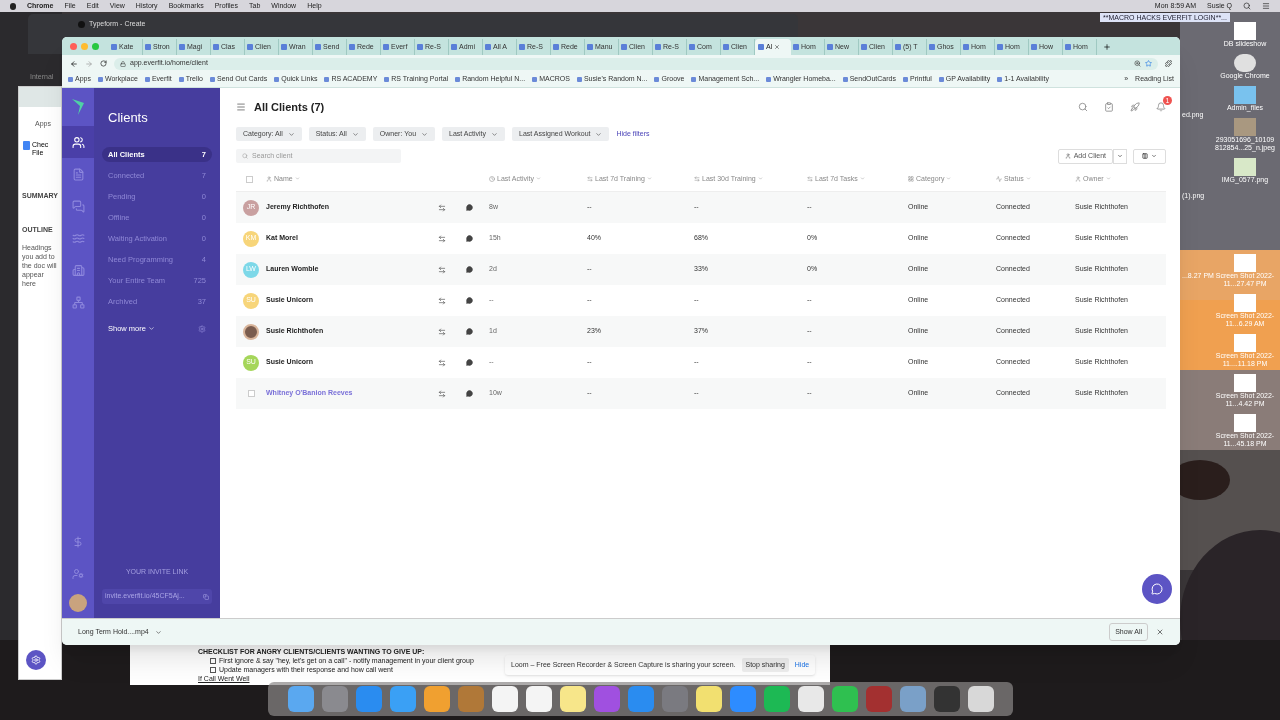  What do you see at coordinates (89, 63) in the screenshot?
I see `forward-icon` at bounding box center [89, 63].